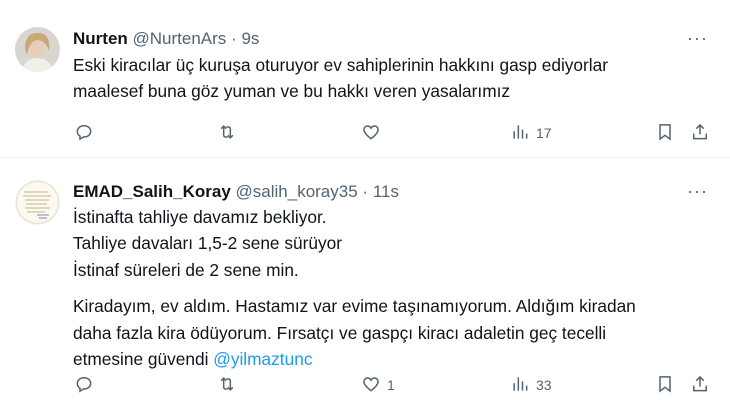 This screenshot has width=730, height=420. I want to click on mention-link: @yilmaztunc, so click(262, 359).